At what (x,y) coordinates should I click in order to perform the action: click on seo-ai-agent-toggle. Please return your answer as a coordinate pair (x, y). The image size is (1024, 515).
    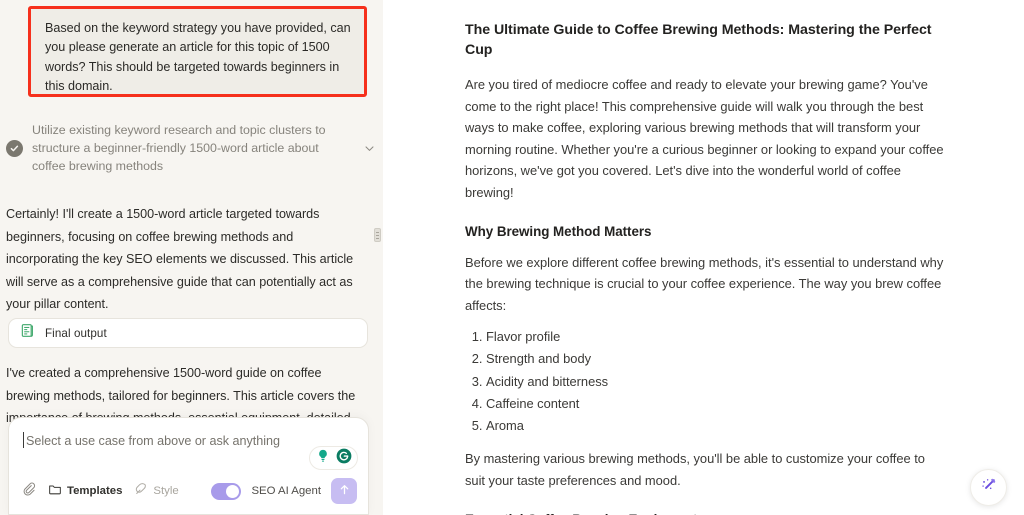
    Looking at the image, I should click on (226, 491).